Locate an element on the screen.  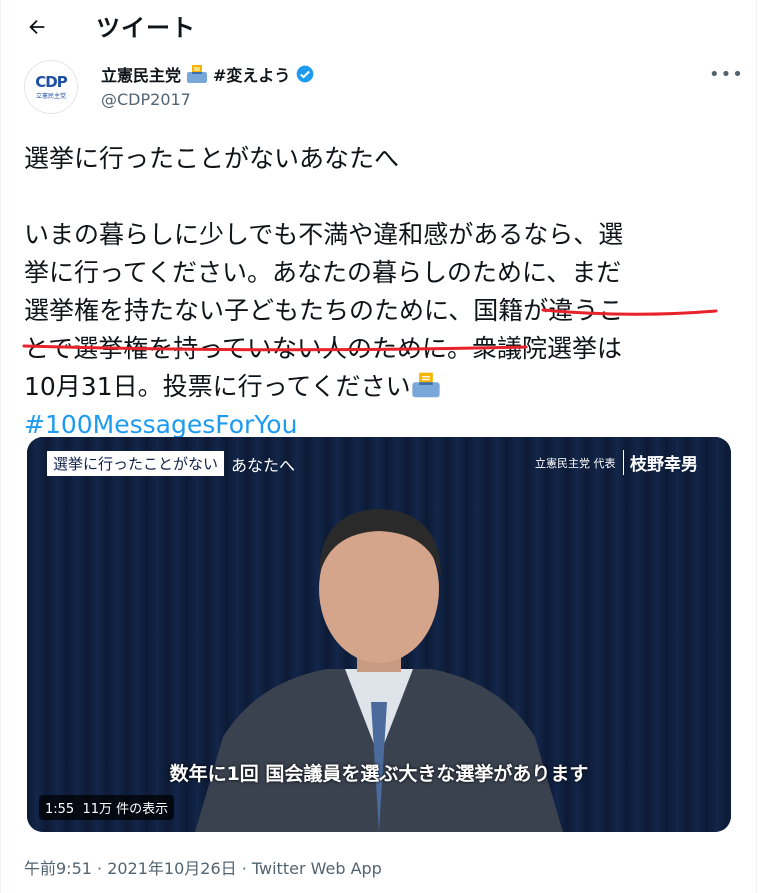
video-stats: 1:55 11万 件の表示 is located at coordinates (107, 807).